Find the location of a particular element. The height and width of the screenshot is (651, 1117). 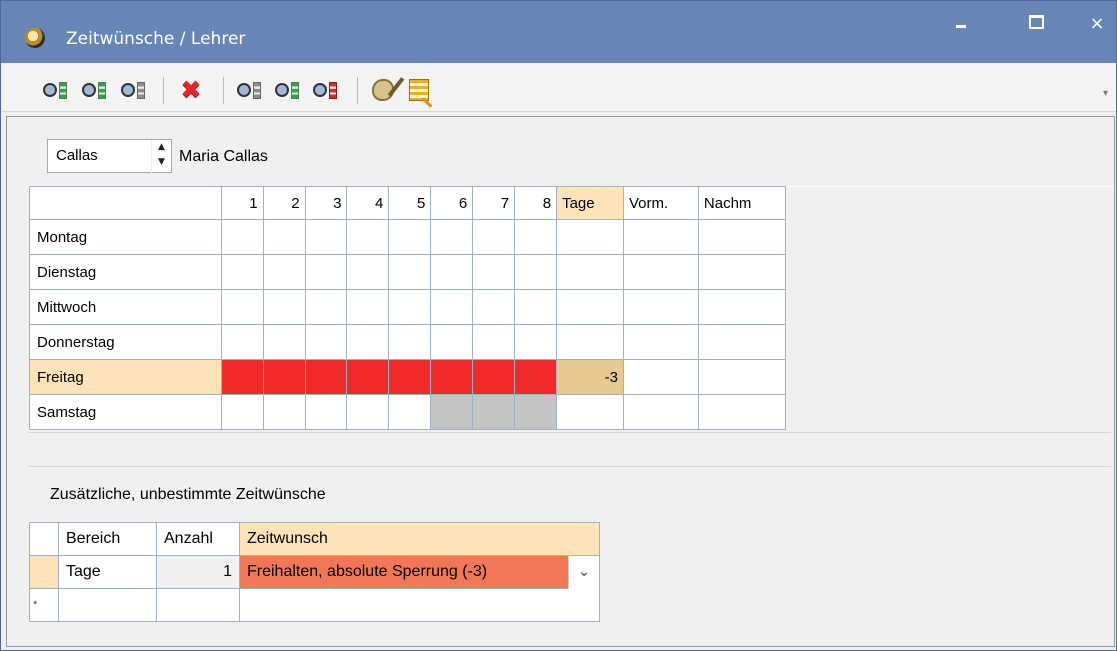

additional-wishes-label: Zusätzliche, unbestimmte Zeitwünsche is located at coordinates (188, 494).